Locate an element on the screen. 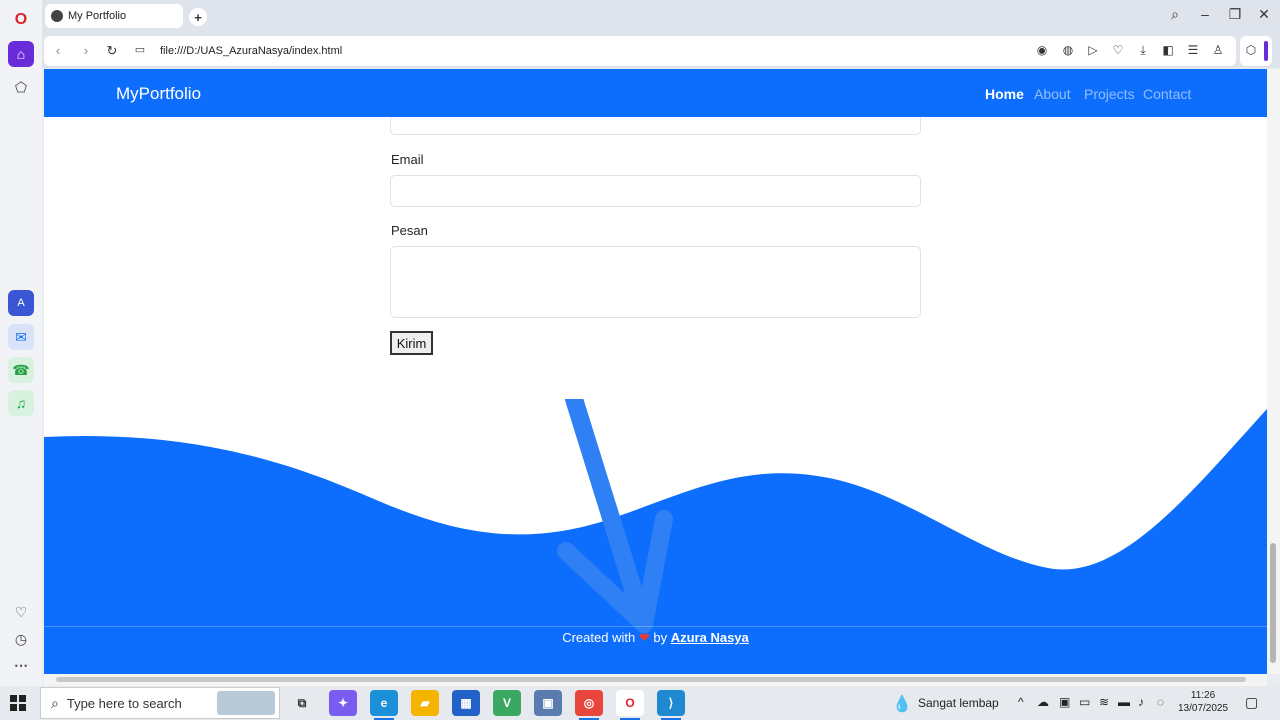 Image resolution: width=1280 pixels, height=720 pixels. profile-icon: ♙ is located at coordinates (1218, 51).